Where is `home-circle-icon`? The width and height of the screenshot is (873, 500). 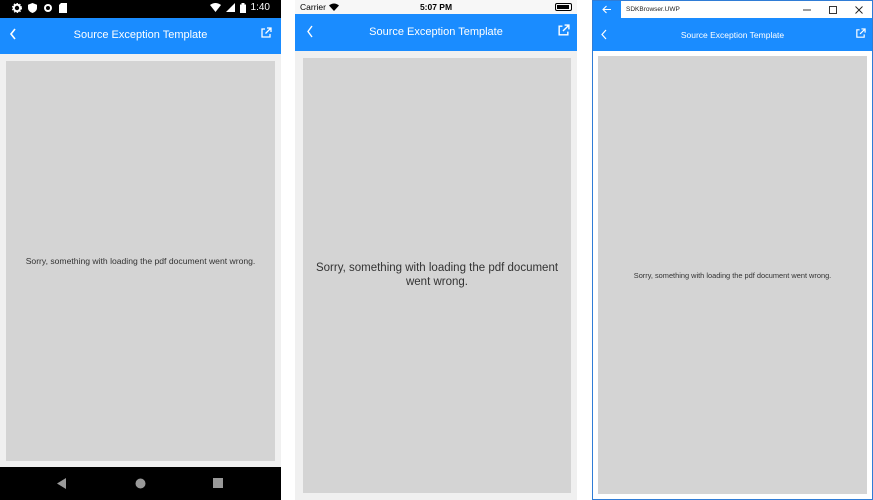
home-circle-icon is located at coordinates (140, 483).